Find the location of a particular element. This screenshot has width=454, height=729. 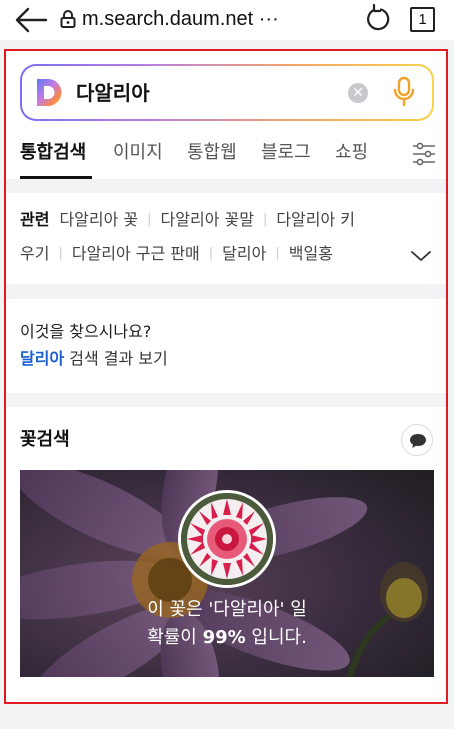

search-box: 다알리아 ✕ is located at coordinates (227, 92).